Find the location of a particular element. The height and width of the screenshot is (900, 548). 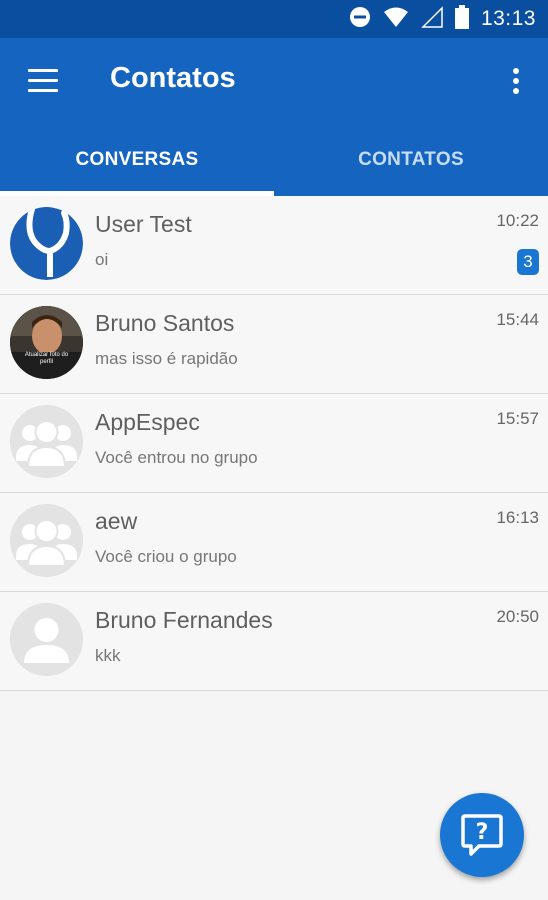

contact-name: Bruno Fernandes is located at coordinates (184, 620).